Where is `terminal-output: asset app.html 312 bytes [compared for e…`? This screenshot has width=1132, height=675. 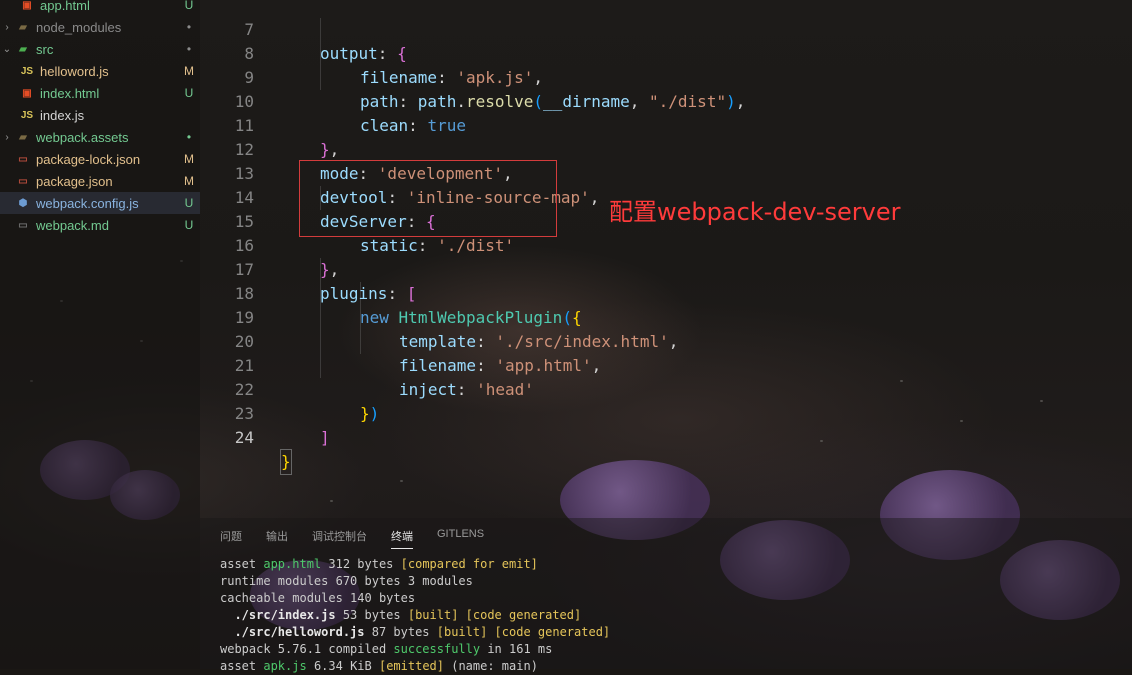
terminal-output: asset app.html 312 bytes [compared for e… is located at coordinates (415, 615).